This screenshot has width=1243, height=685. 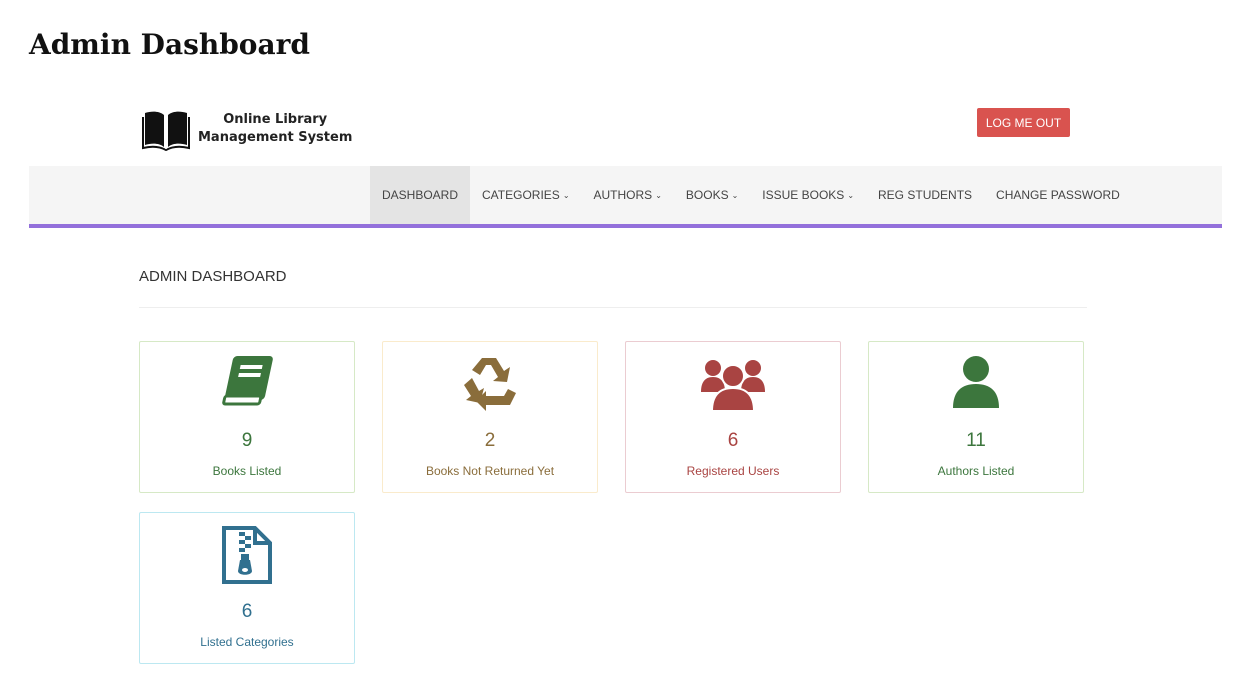 I want to click on book-icon, so click(x=247, y=383).